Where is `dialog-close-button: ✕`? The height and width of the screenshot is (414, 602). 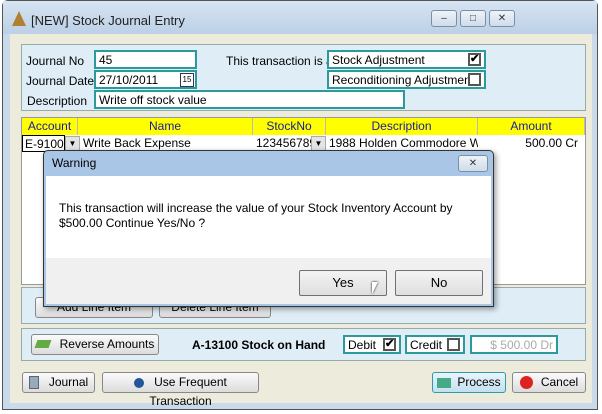
dialog-close-button: ✕ is located at coordinates (473, 163).